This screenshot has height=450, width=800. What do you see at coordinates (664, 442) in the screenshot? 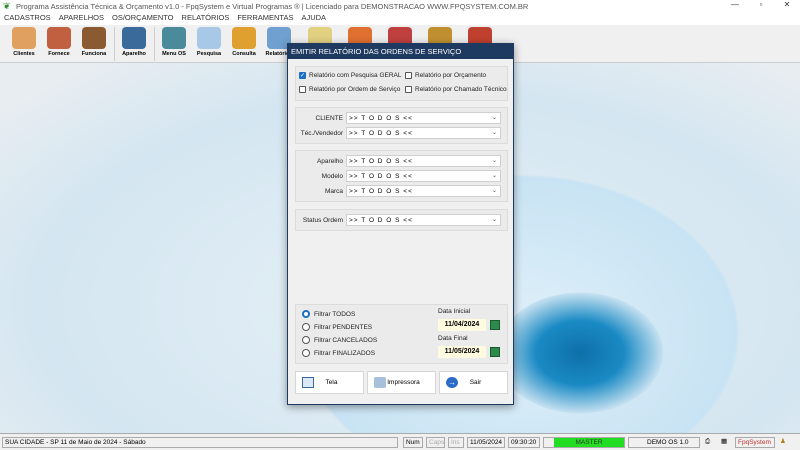
I see `status-version: DEMO OS 1.0` at bounding box center [664, 442].